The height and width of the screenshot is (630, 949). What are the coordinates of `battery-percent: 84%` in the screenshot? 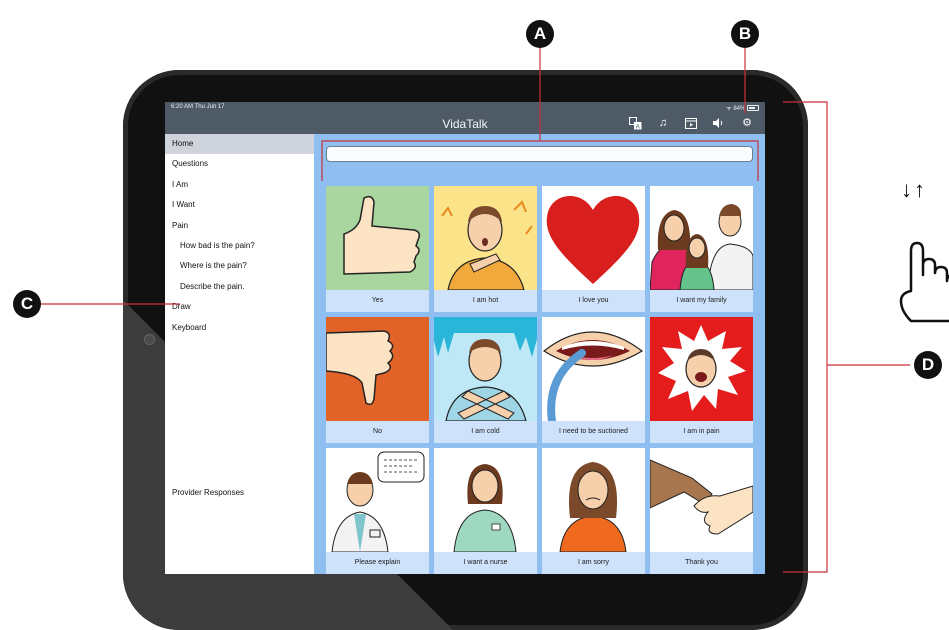 It's located at (739, 109).